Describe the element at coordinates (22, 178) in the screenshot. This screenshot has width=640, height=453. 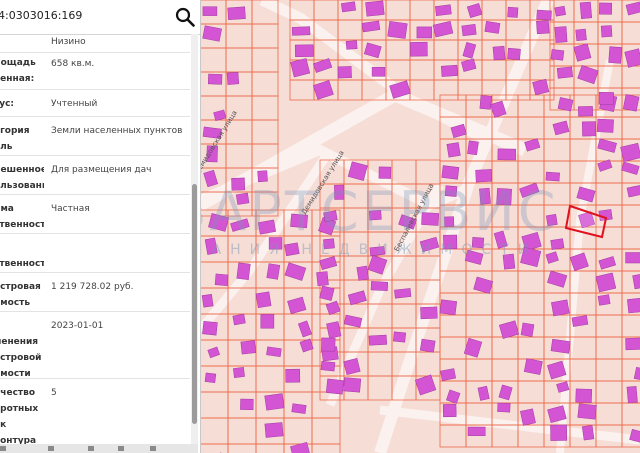
I see `info-label: решенное ользование` at that location.